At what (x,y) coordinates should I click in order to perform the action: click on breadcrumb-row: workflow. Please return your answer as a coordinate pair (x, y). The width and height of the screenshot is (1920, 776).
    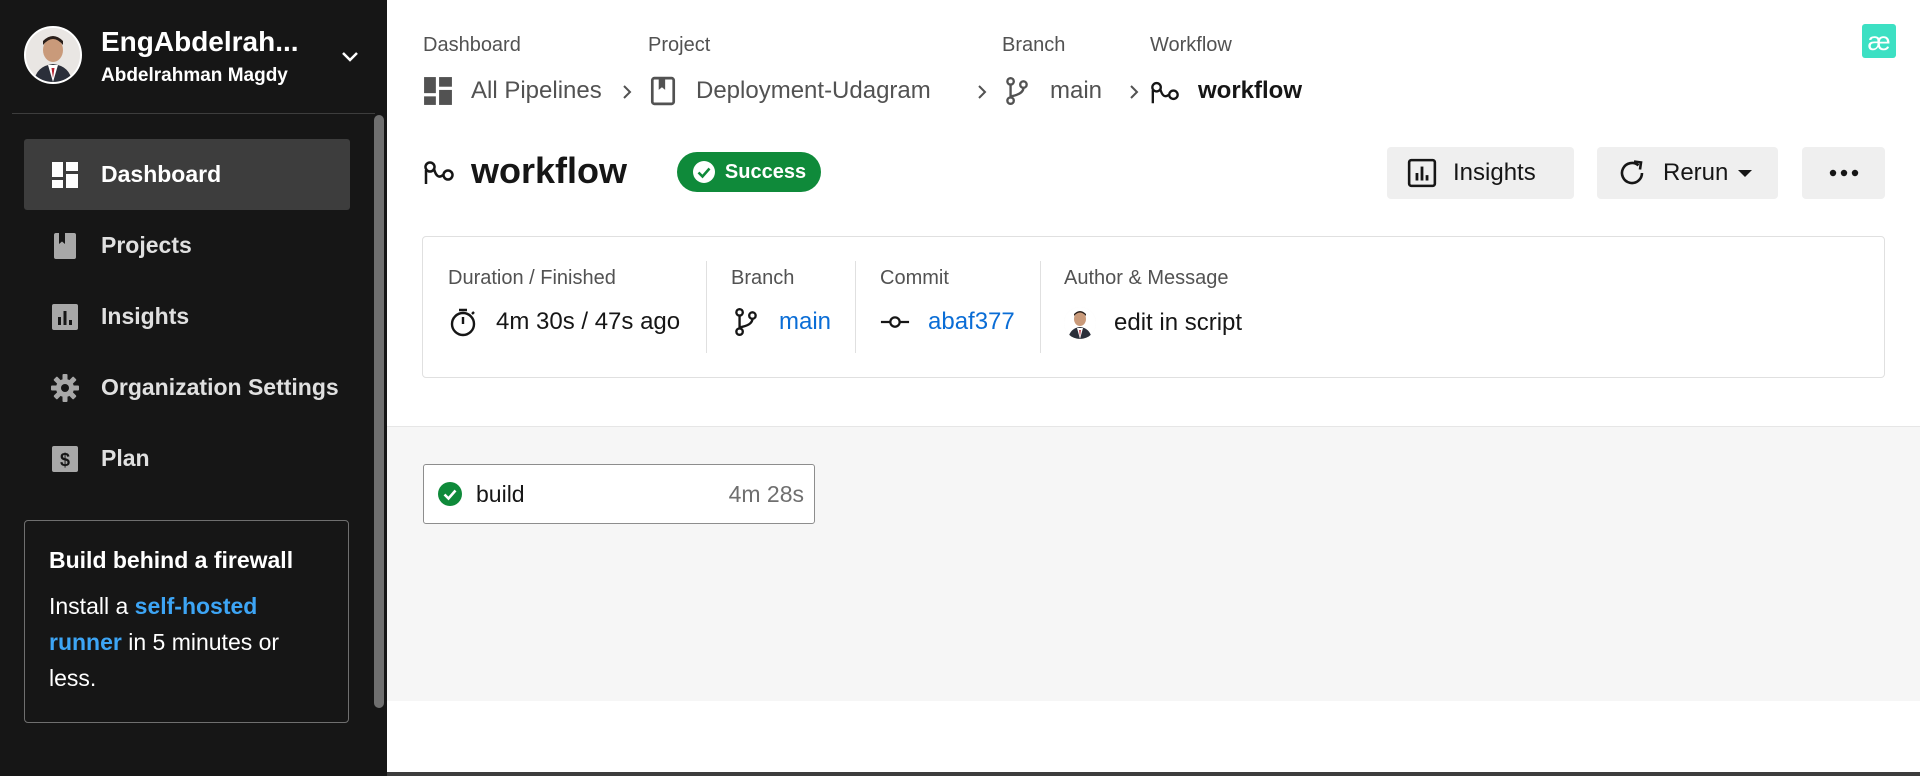
    Looking at the image, I should click on (1226, 91).